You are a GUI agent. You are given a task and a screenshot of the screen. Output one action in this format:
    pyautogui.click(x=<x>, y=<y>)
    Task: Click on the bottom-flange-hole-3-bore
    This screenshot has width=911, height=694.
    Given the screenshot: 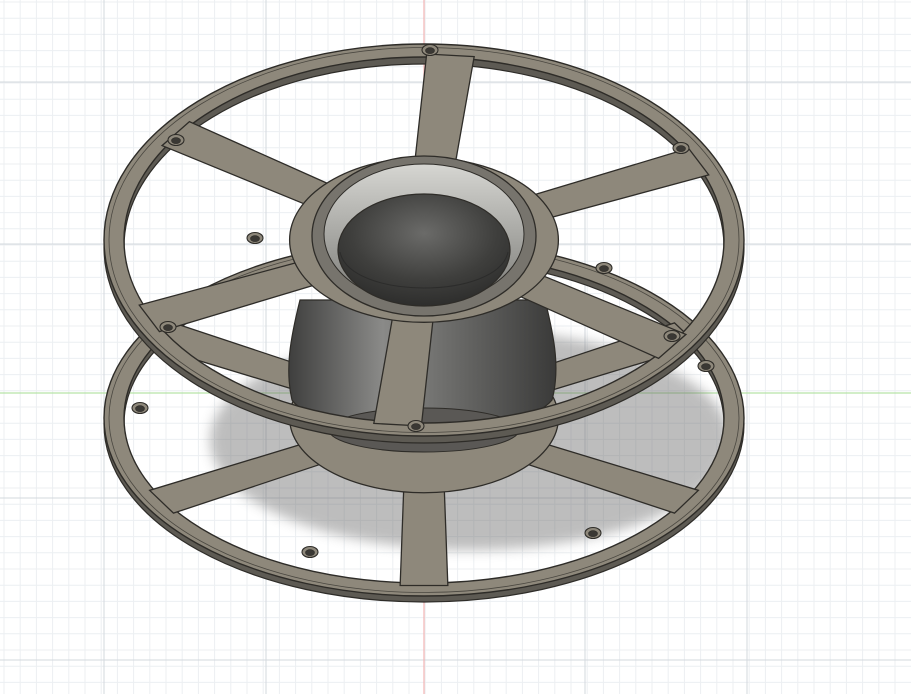 What is the action you would take?
    pyautogui.click(x=706, y=366)
    